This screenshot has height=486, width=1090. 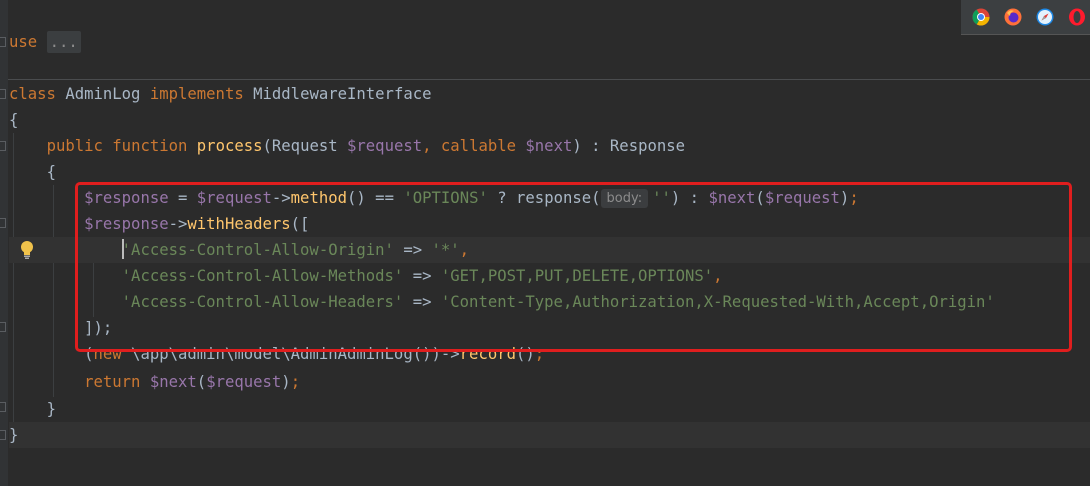 I want to click on interface-name: MiddlewareInterface, so click(x=342, y=94).